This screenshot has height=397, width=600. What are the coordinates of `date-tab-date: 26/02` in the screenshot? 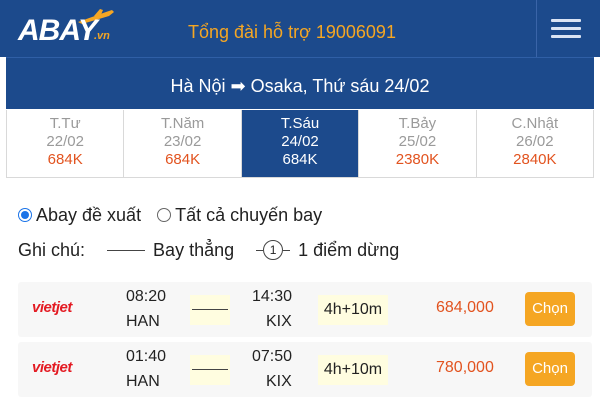 It's located at (535, 141).